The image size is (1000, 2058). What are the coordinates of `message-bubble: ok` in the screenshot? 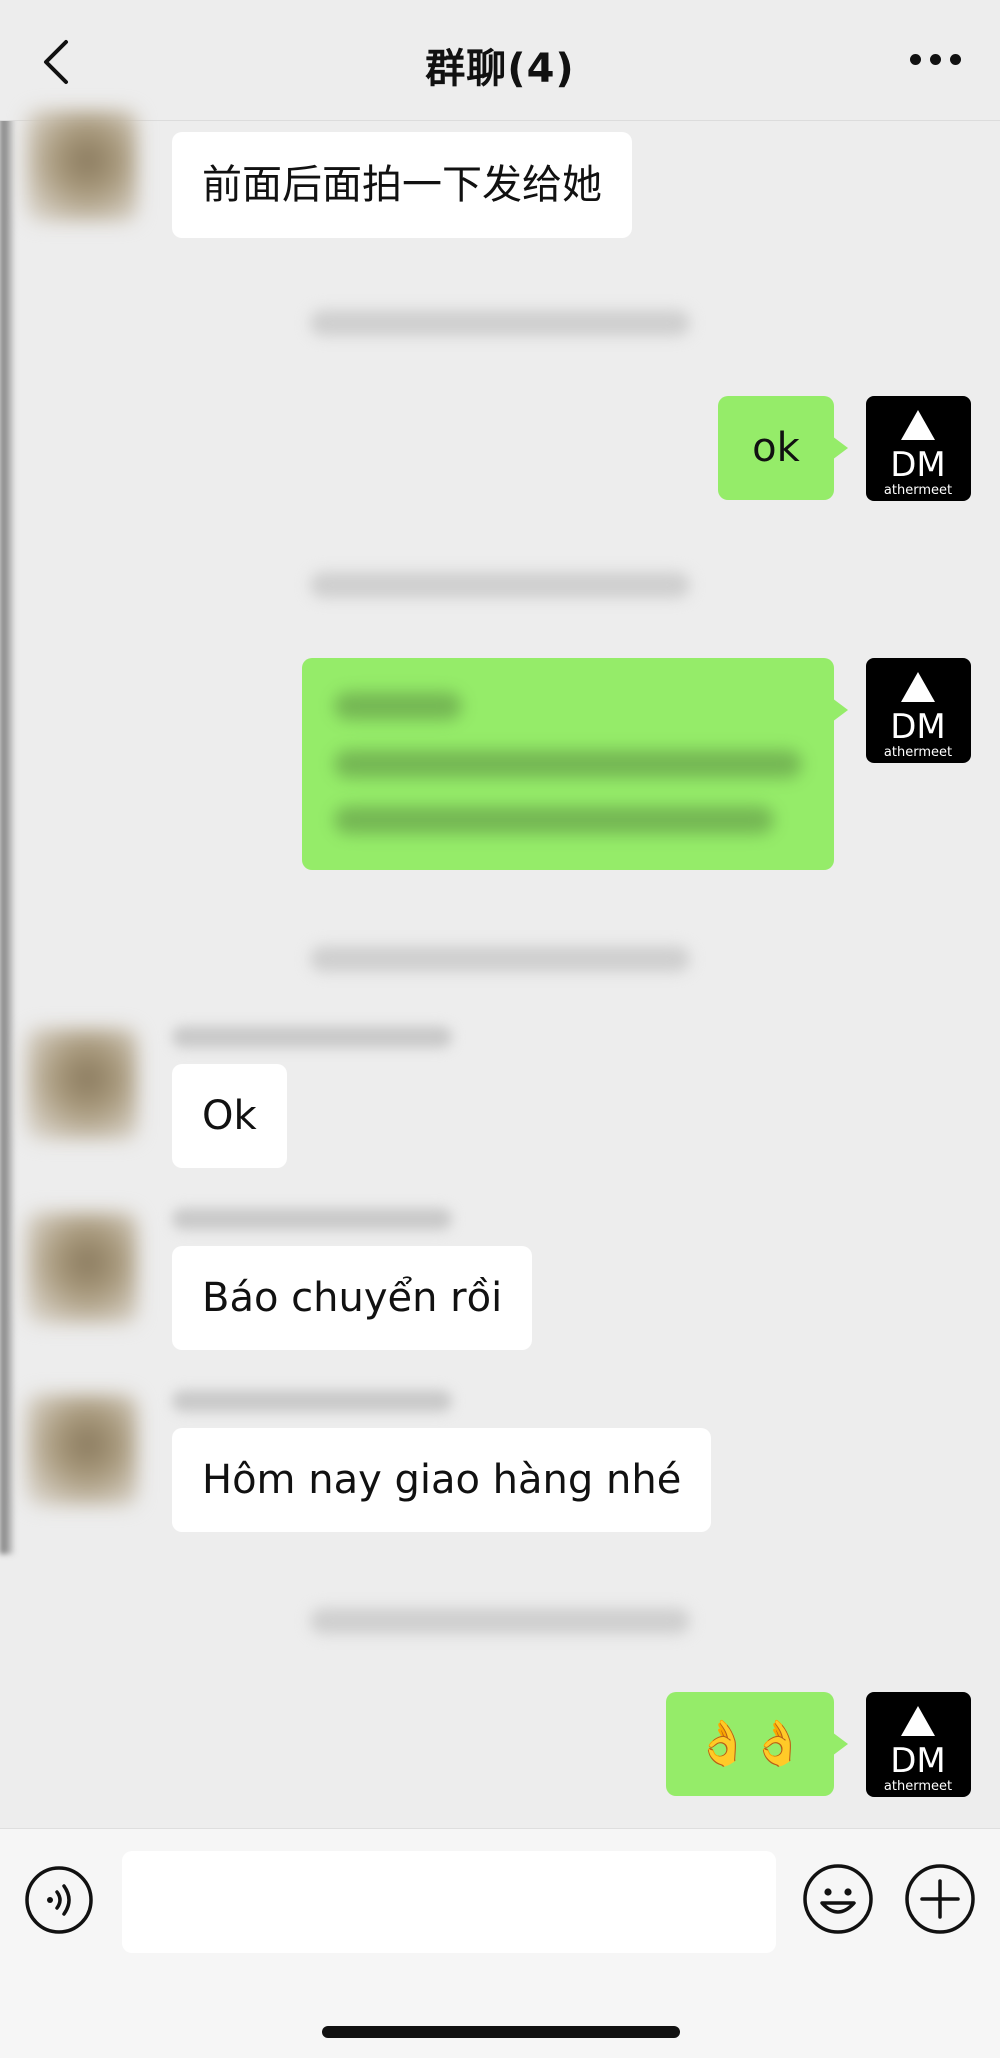 It's located at (783, 448).